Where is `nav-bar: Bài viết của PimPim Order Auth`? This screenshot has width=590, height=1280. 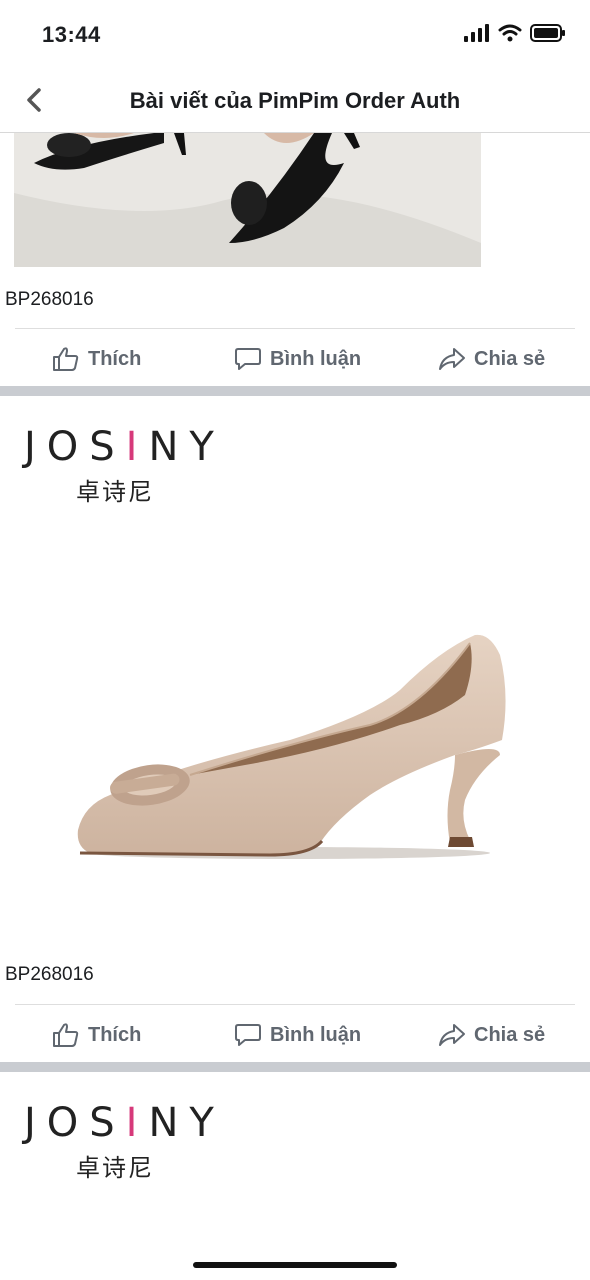
nav-bar: Bài viết của PimPim Order Auth is located at coordinates (295, 101).